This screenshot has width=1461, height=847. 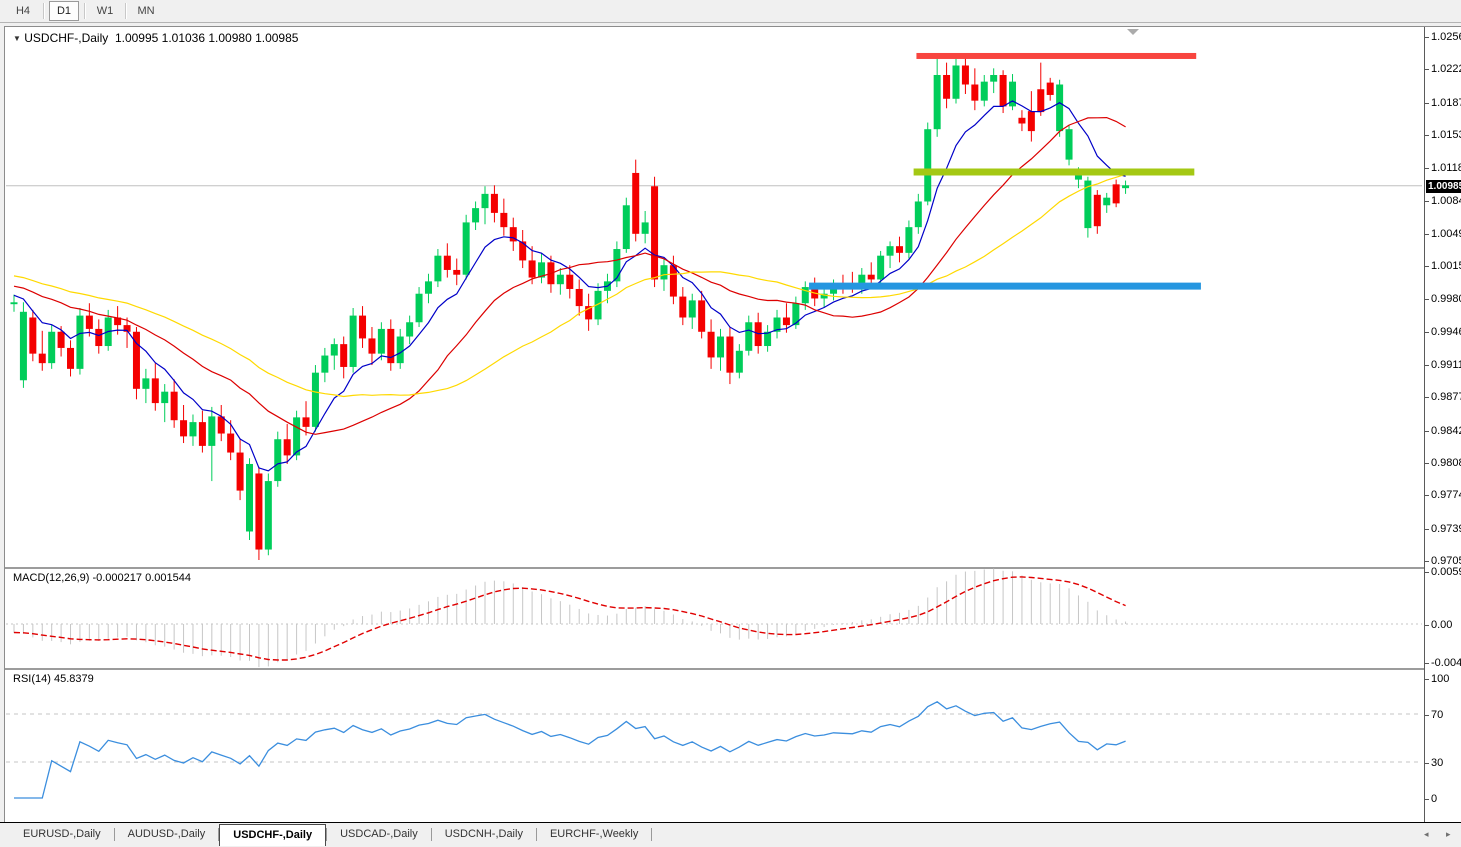 I want to click on macd-layer, so click(x=714, y=618).